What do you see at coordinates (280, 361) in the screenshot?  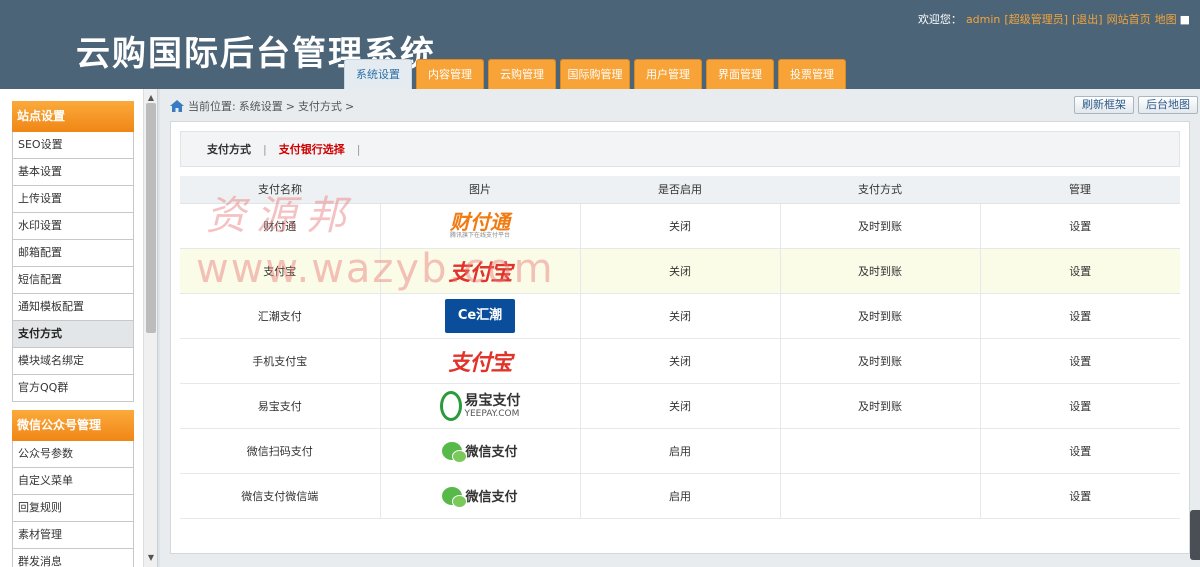 I see `payment-name: 手机支付宝` at bounding box center [280, 361].